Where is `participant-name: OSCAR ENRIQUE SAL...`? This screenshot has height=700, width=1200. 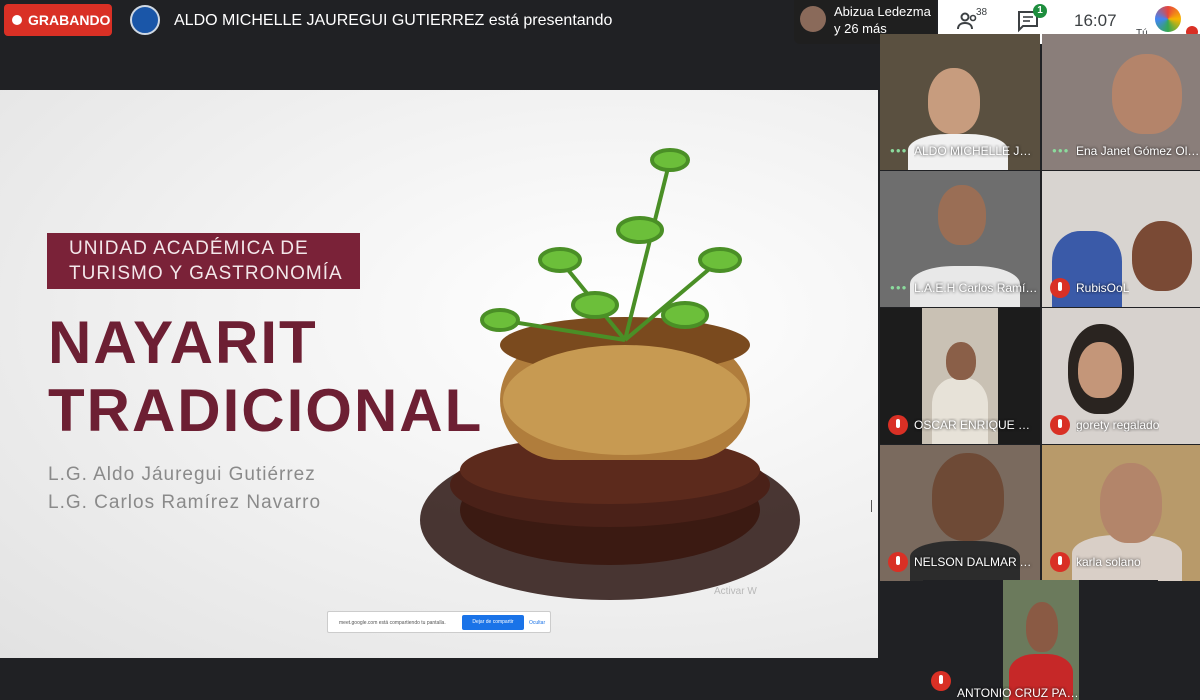
participant-name: OSCAR ENRIQUE SAL... is located at coordinates (976, 425).